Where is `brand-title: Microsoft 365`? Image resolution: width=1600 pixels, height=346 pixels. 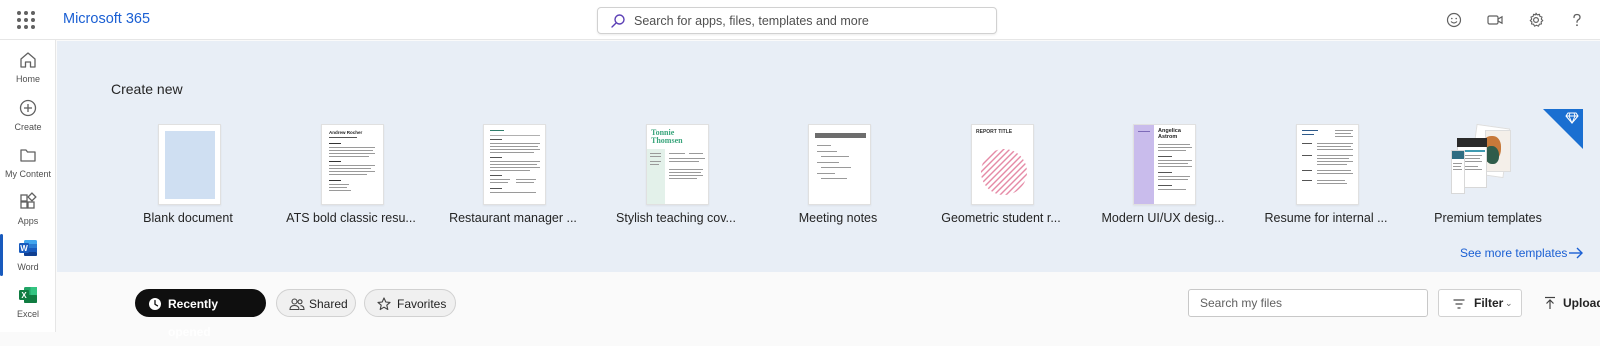
brand-title: Microsoft 365 is located at coordinates (106, 19).